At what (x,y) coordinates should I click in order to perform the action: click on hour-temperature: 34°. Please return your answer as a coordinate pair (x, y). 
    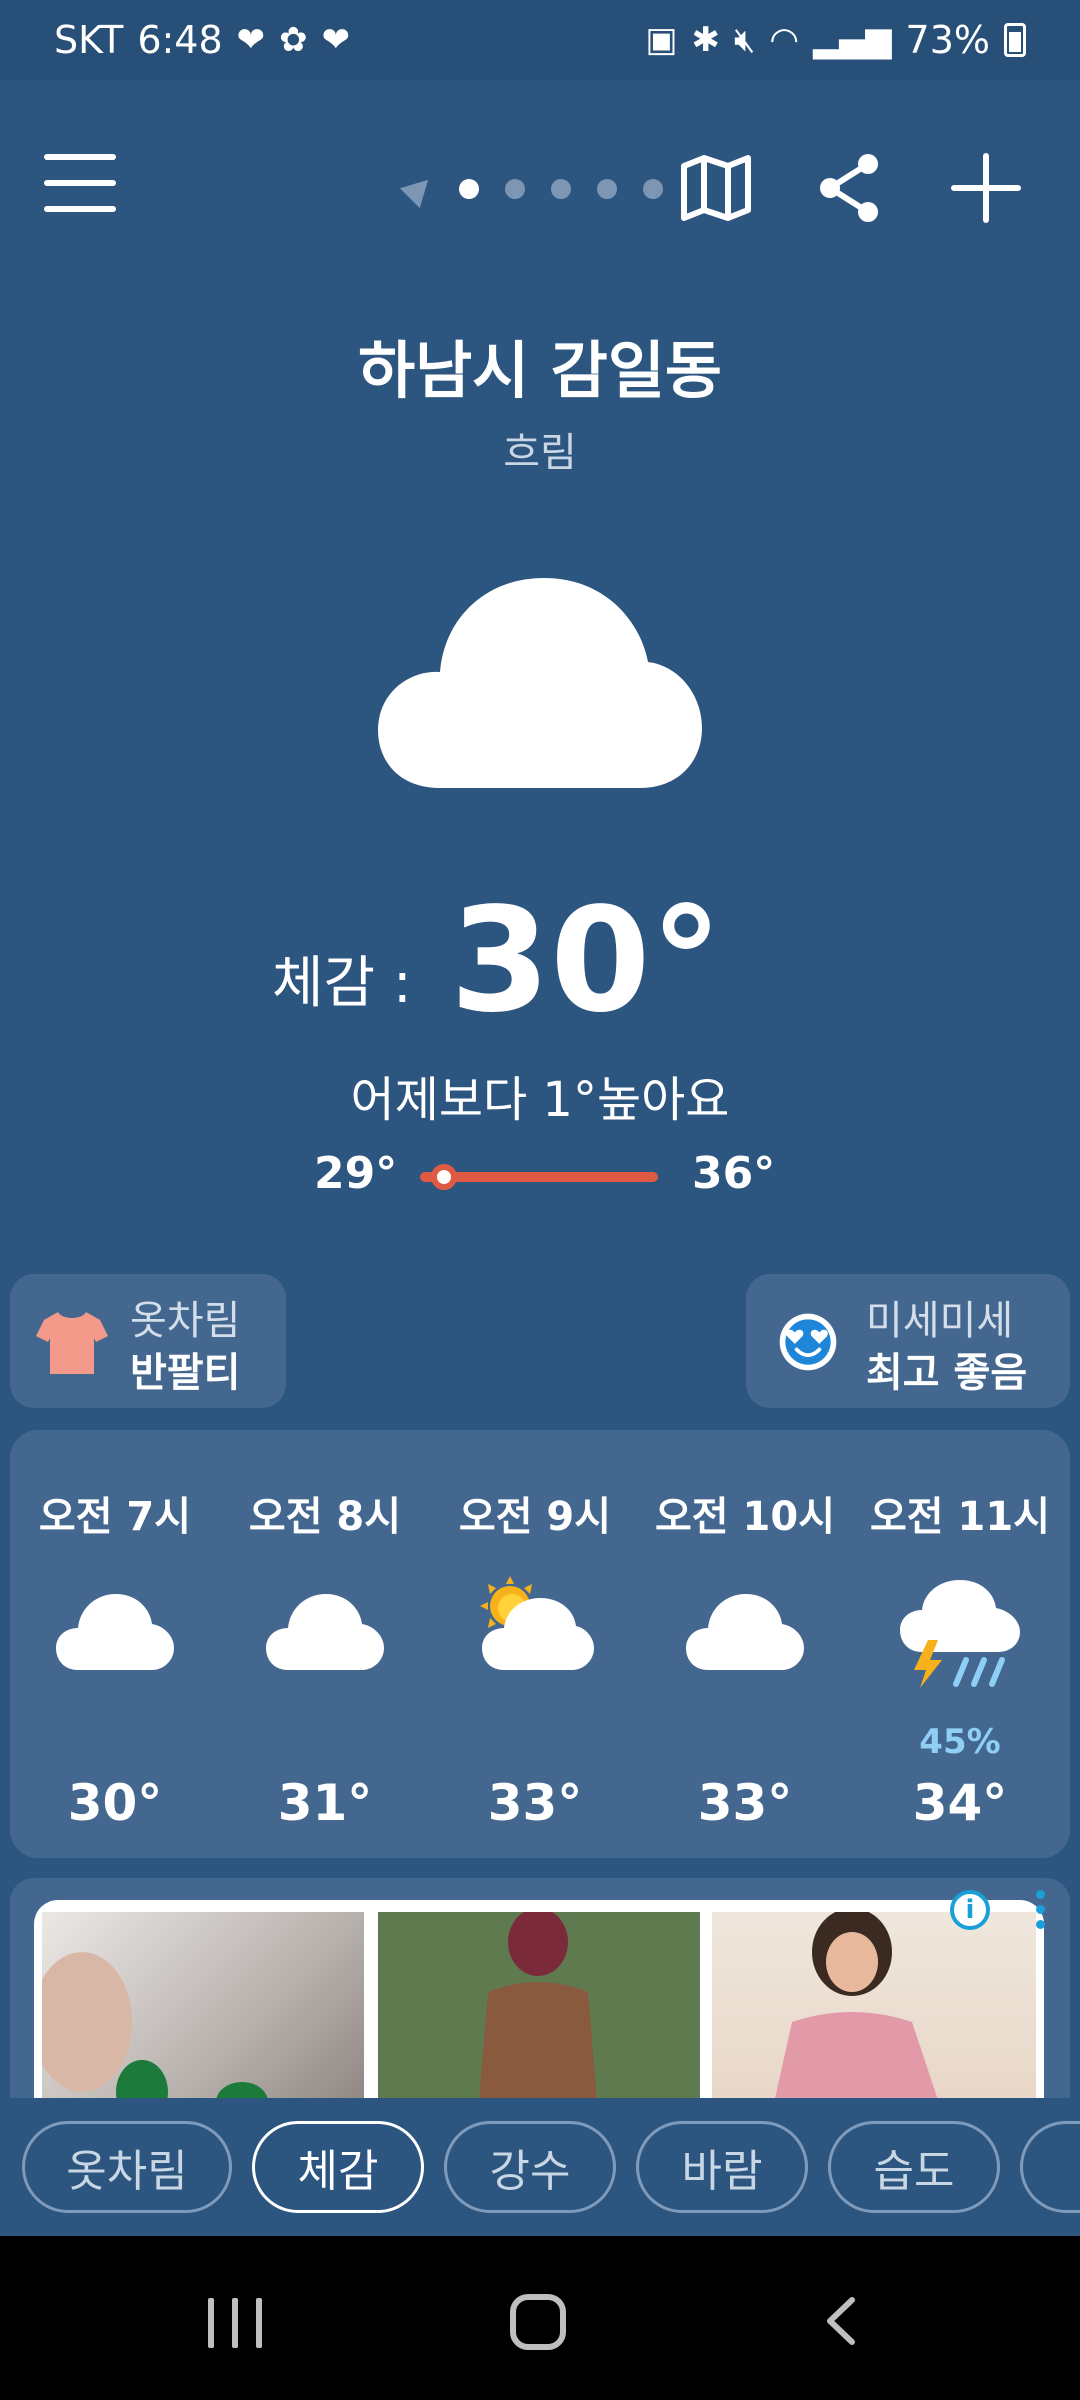
    Looking at the image, I should click on (960, 1803).